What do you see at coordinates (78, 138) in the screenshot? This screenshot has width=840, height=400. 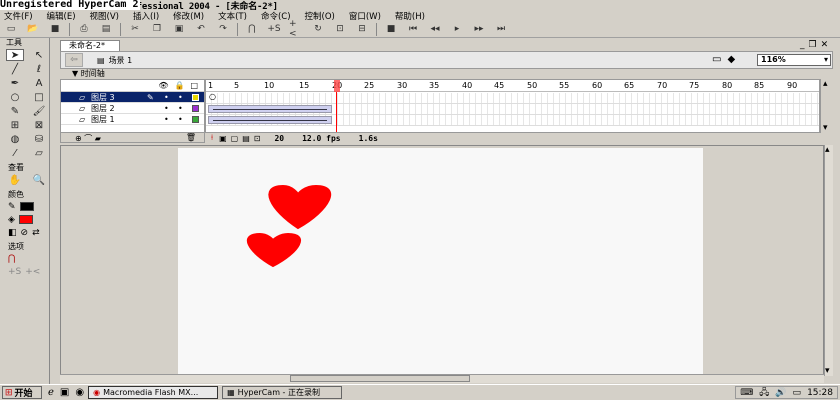 I see `insert-layer-icon: ⊕` at bounding box center [78, 138].